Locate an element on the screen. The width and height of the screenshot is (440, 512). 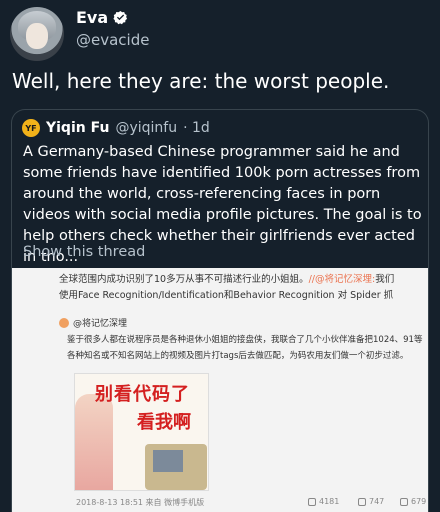
weibo-user-row: @将记忆深埋 is located at coordinates (93, 322).